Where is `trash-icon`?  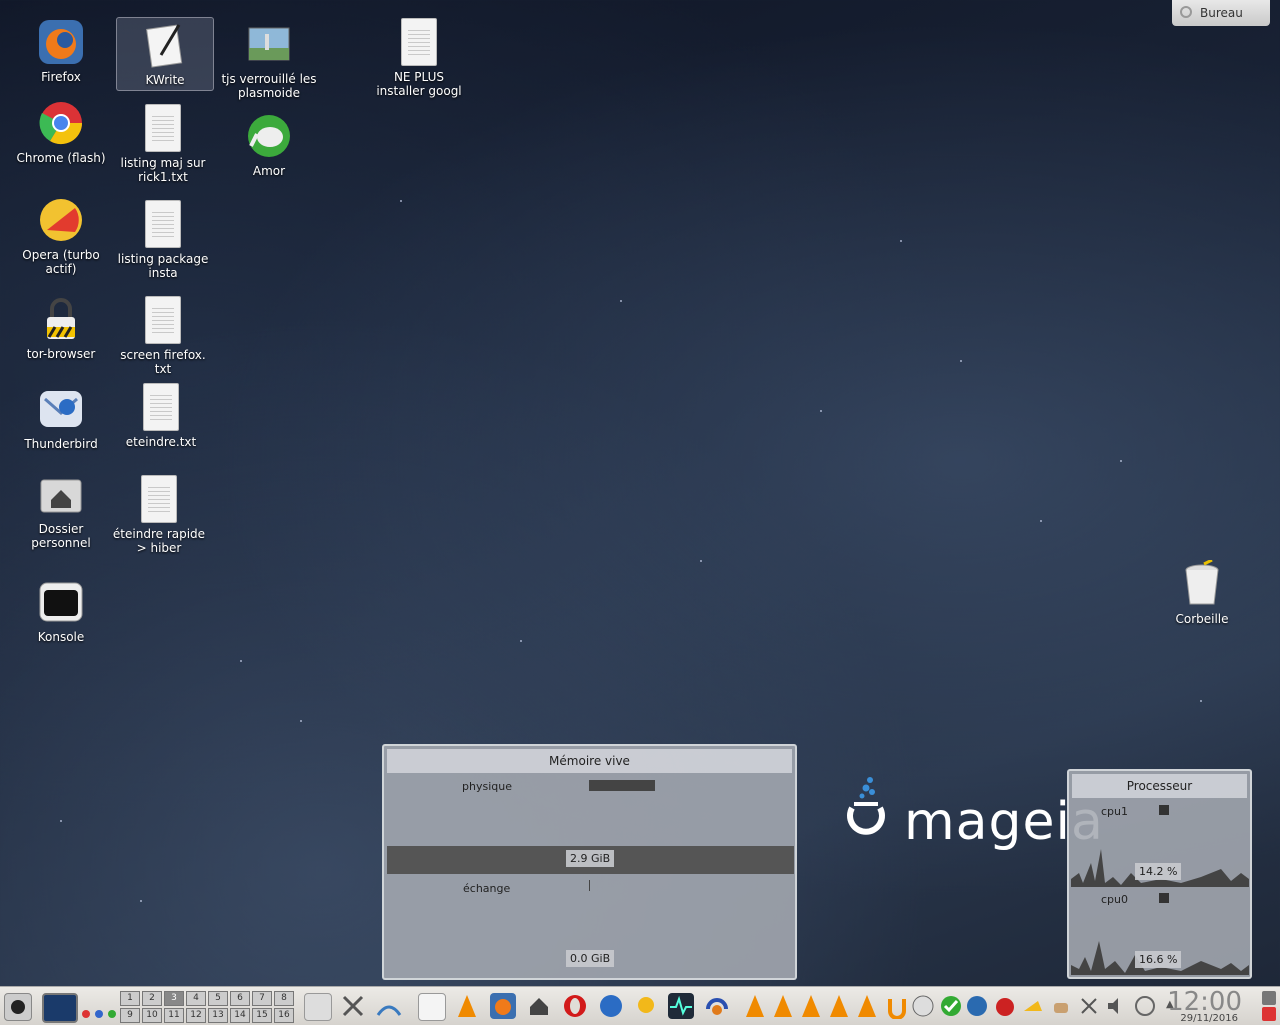 trash-icon is located at coordinates (1202, 582).